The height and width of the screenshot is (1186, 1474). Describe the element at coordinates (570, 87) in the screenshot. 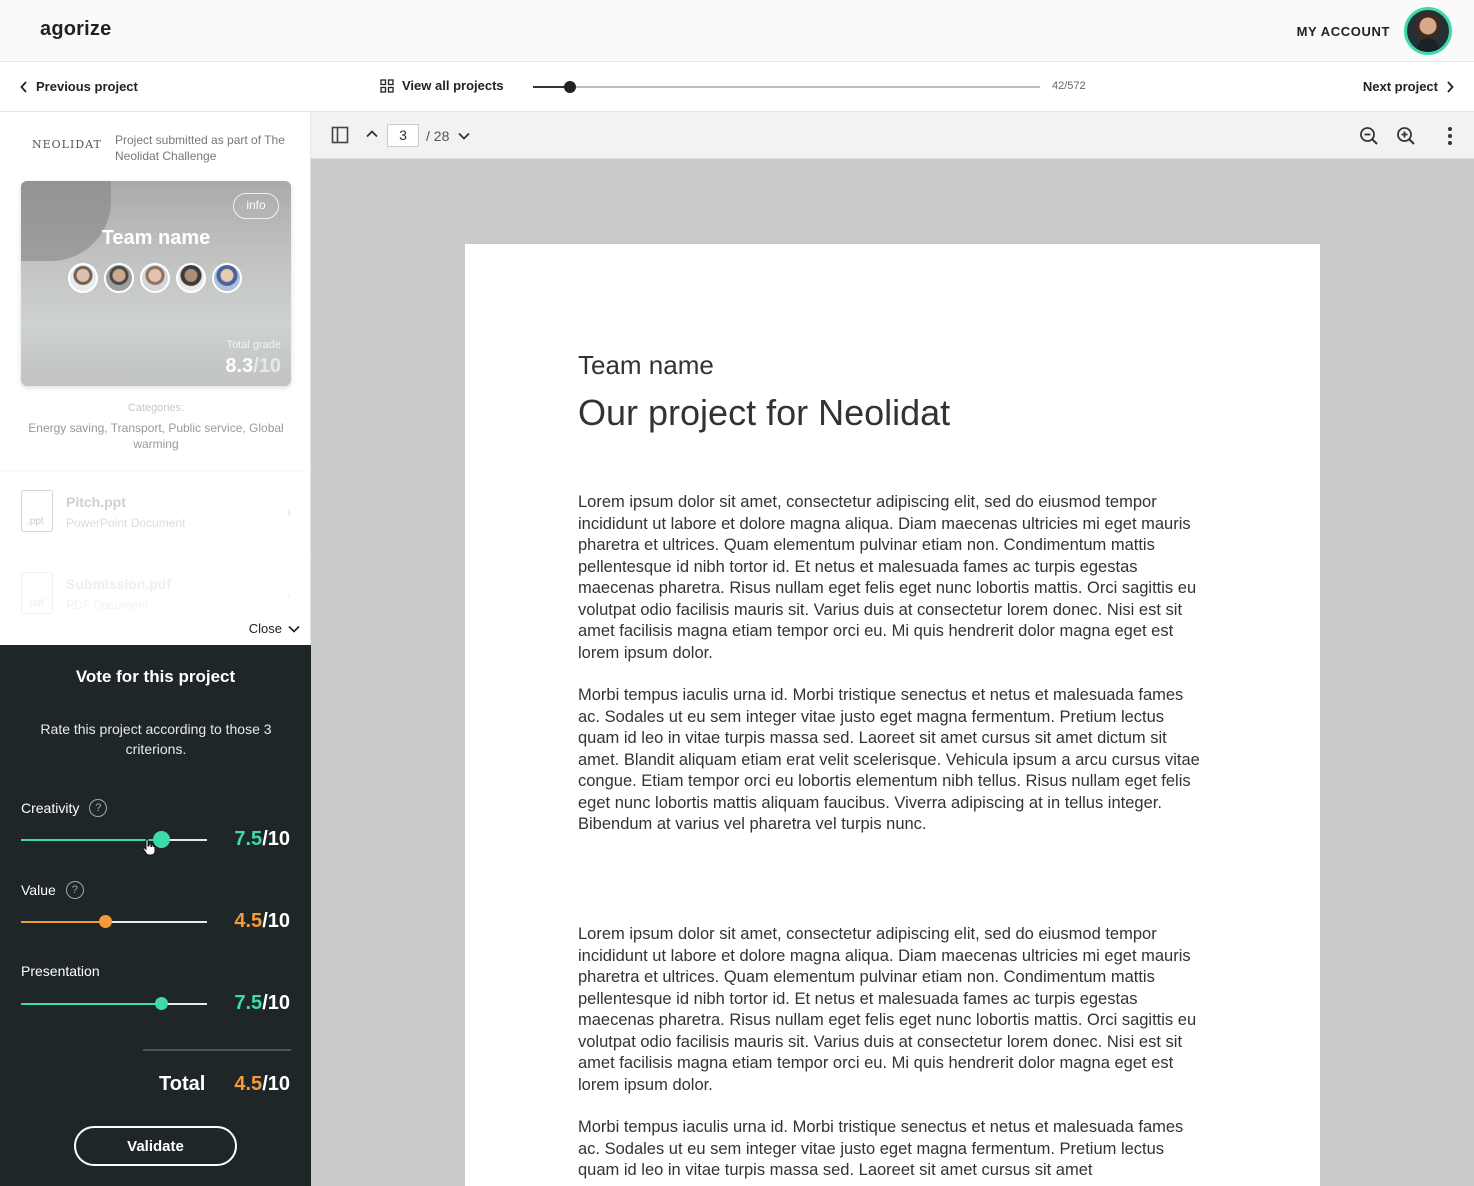

I see `project-progress-handle` at that location.